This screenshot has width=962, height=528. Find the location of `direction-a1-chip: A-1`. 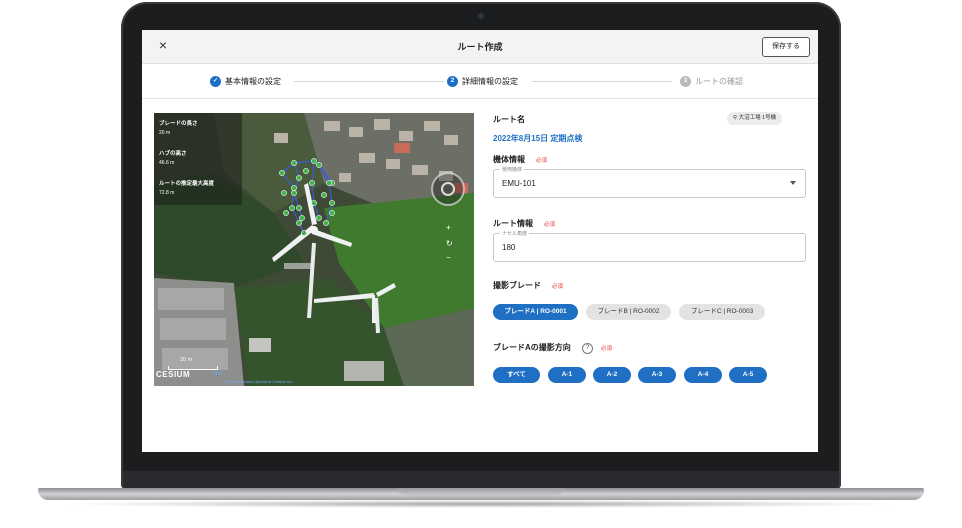

direction-a1-chip: A-1 is located at coordinates (567, 375).